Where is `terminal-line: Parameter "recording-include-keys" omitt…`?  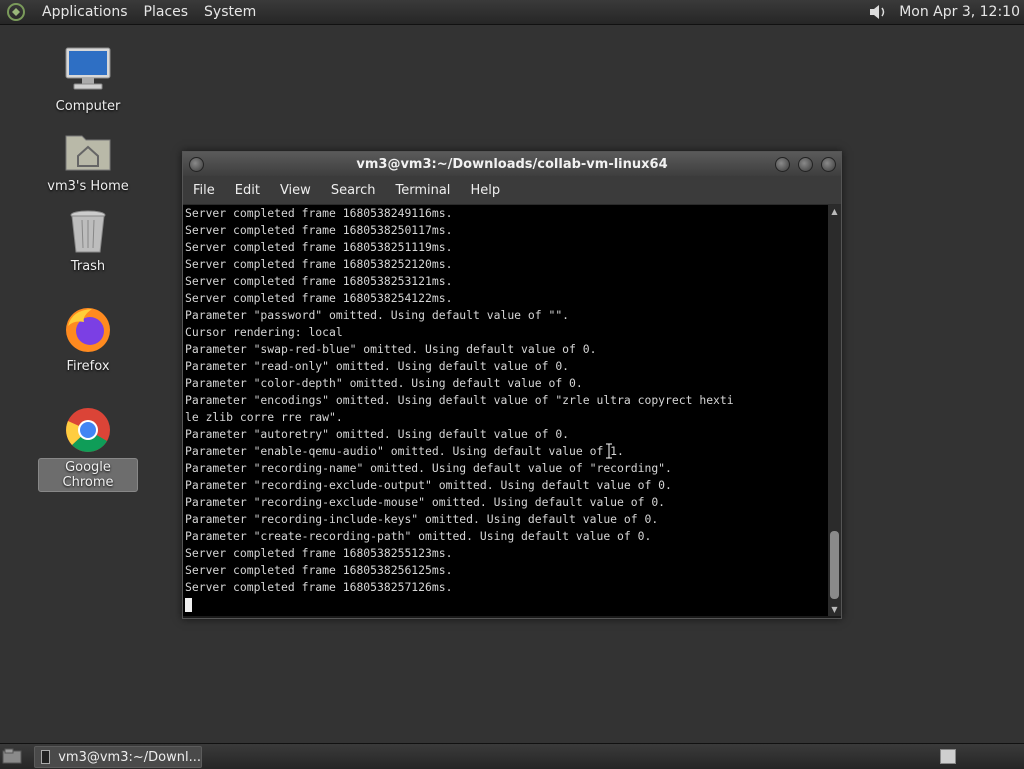 terminal-line: Parameter "recording-include-keys" omitt… is located at coordinates (422, 519).